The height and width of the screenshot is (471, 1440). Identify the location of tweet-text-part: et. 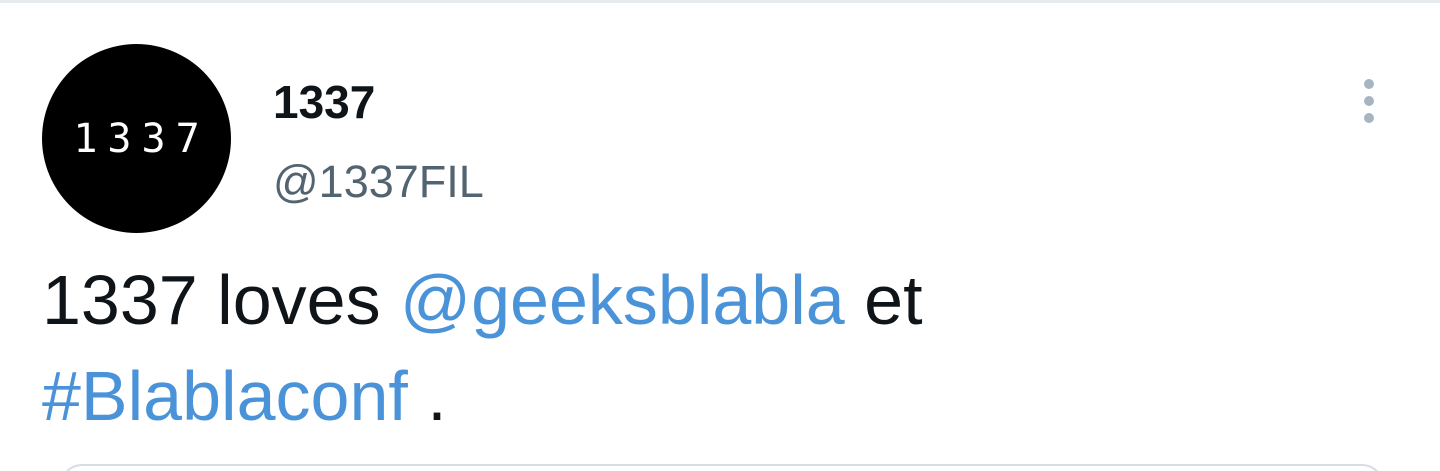
(883, 300).